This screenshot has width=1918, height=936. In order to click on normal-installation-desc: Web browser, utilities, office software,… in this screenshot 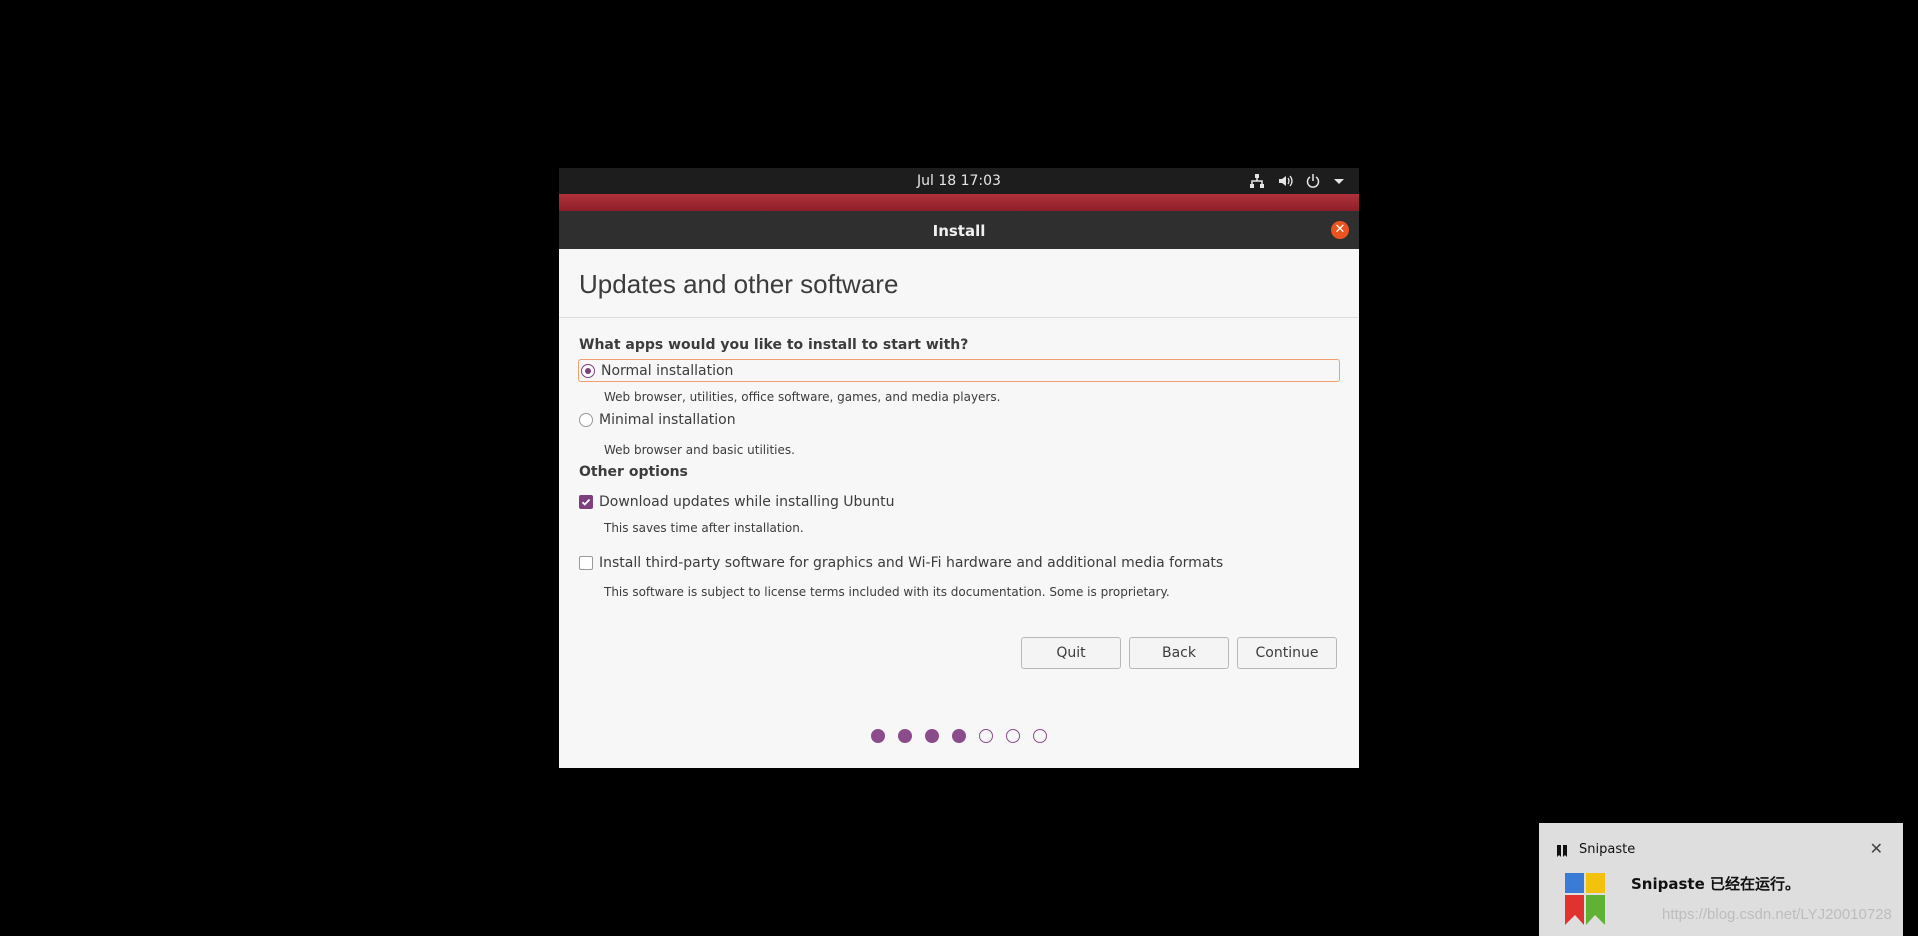, I will do `click(802, 397)`.